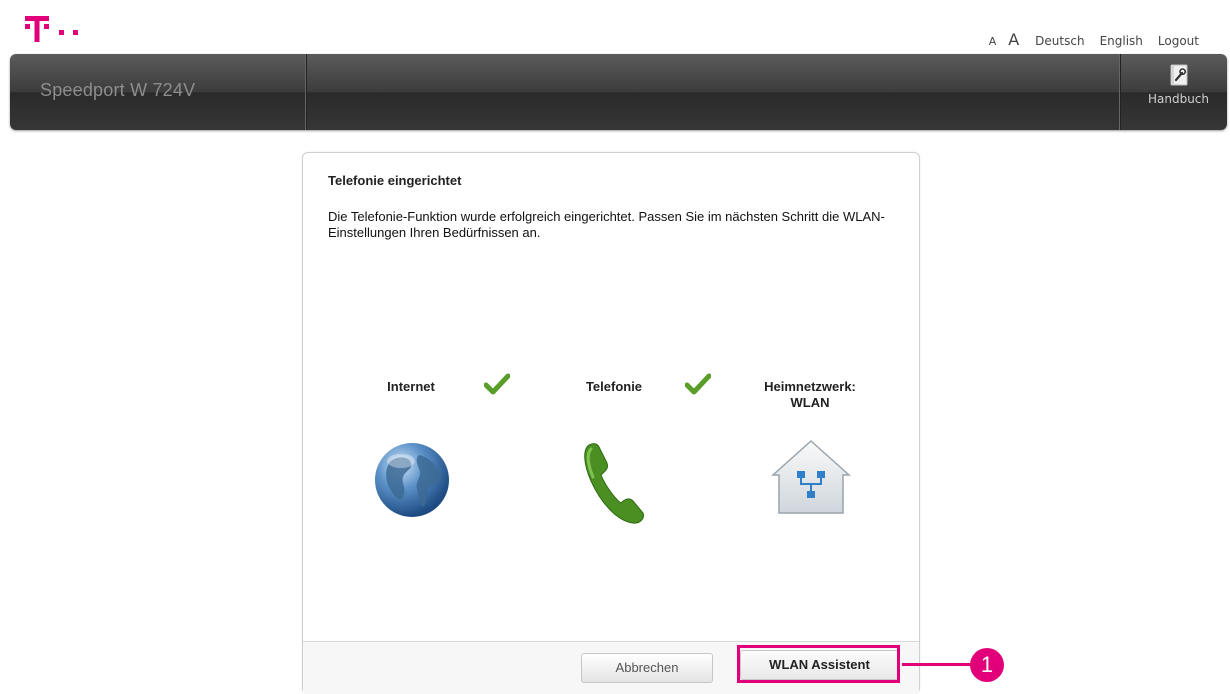  I want to click on handbuch-button: Handbuch, so click(1178, 94).